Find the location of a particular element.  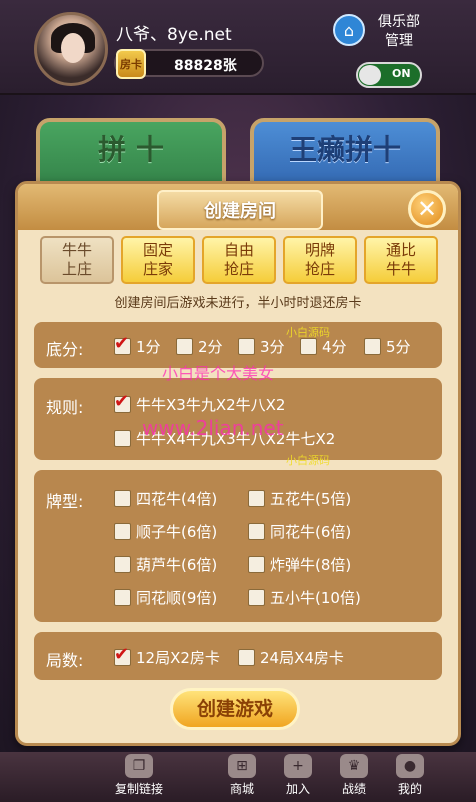

base-score-option: 3分 is located at coordinates (261, 346).